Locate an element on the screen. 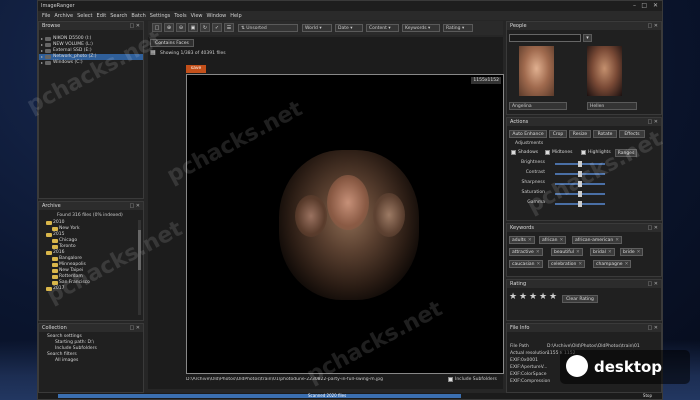 The height and width of the screenshot is (400, 700). person-thumb-angelina is located at coordinates (536, 71).